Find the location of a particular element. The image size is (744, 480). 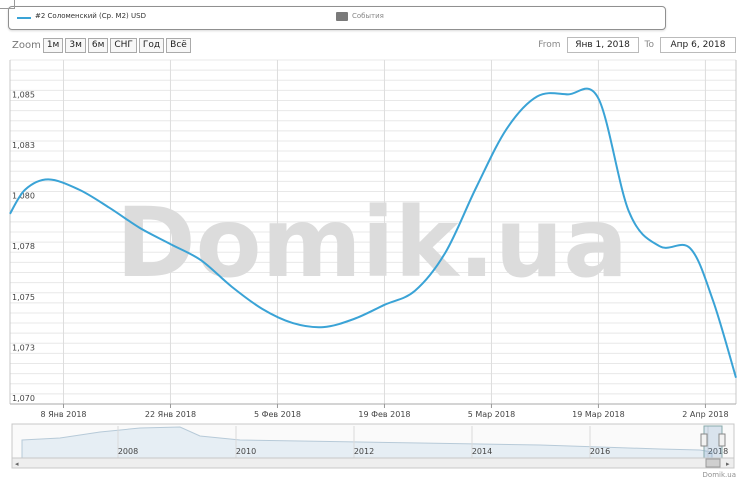

x-tick-label: 2 Апр 2018 is located at coordinates (705, 414).